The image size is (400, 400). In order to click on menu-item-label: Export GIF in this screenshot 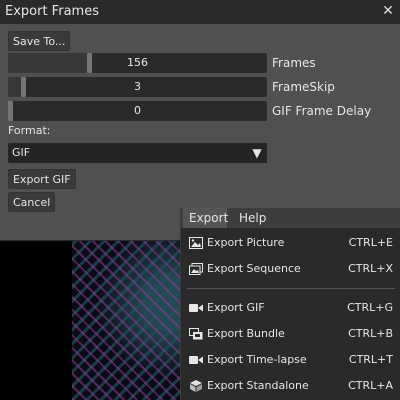, I will do `click(236, 307)`.